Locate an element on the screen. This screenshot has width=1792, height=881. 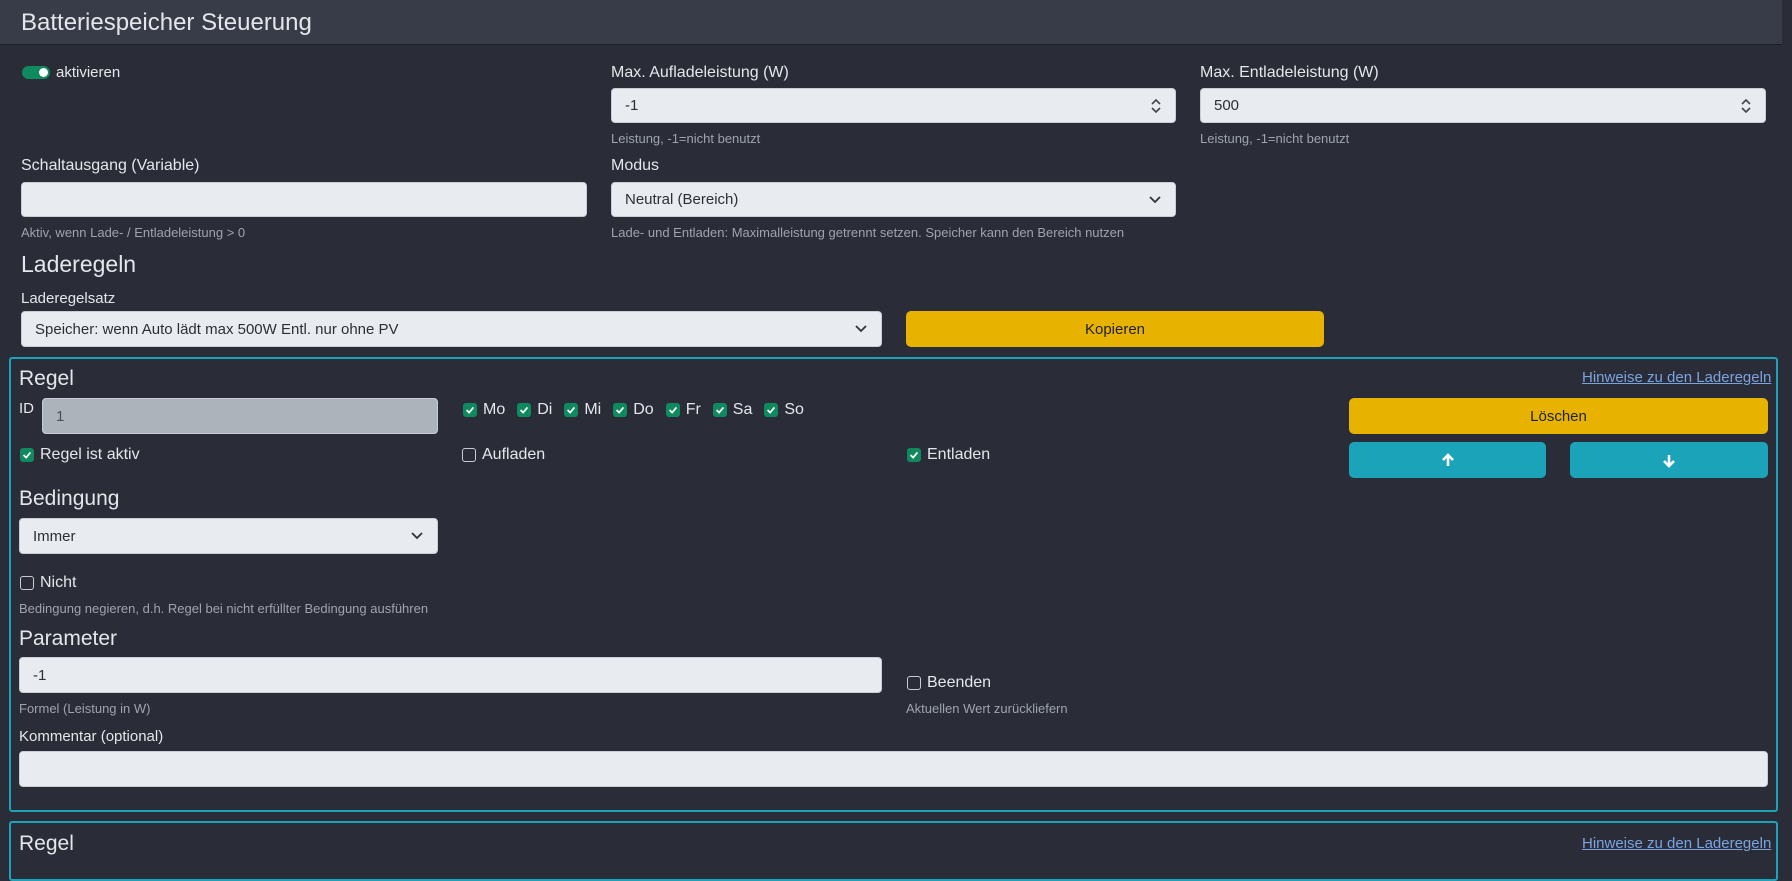
day-label: Fr is located at coordinates (693, 409).